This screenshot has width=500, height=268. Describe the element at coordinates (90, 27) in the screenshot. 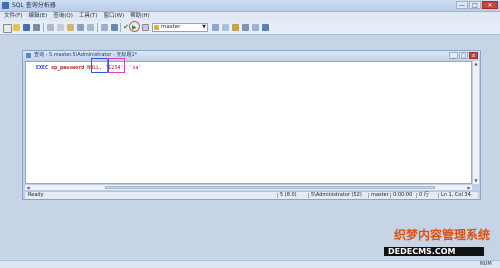

I see `find-icon` at that location.